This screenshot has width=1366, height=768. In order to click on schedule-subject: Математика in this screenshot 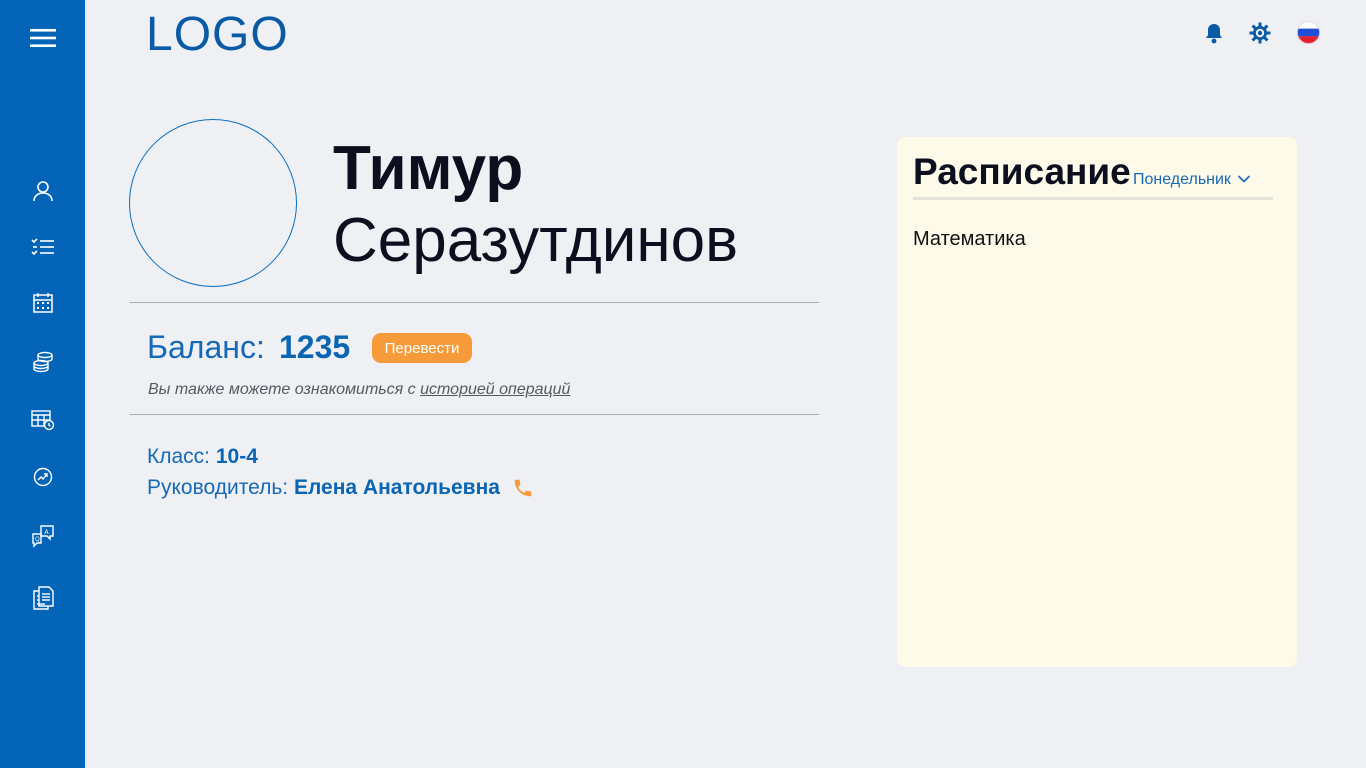, I will do `click(969, 239)`.